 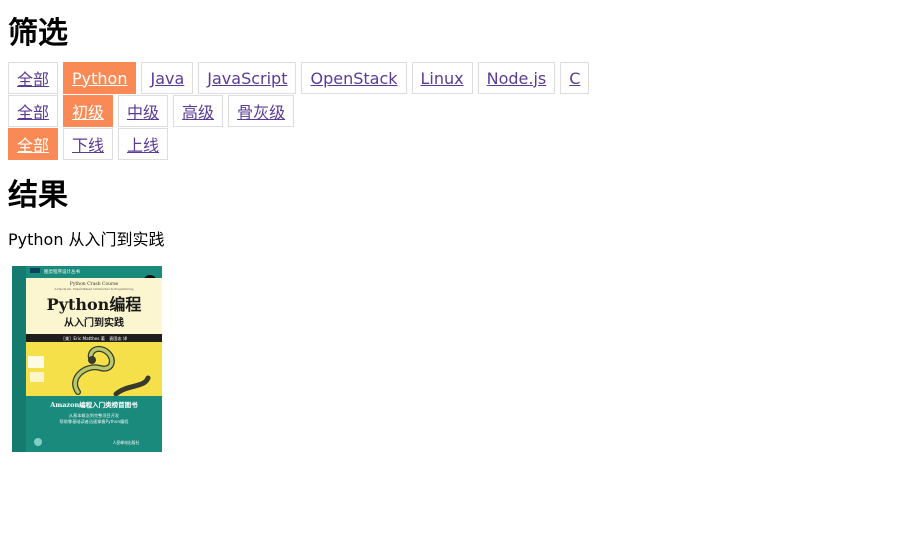 What do you see at coordinates (261, 111) in the screenshot?
I see `filter-level-option: 骨灰级` at bounding box center [261, 111].